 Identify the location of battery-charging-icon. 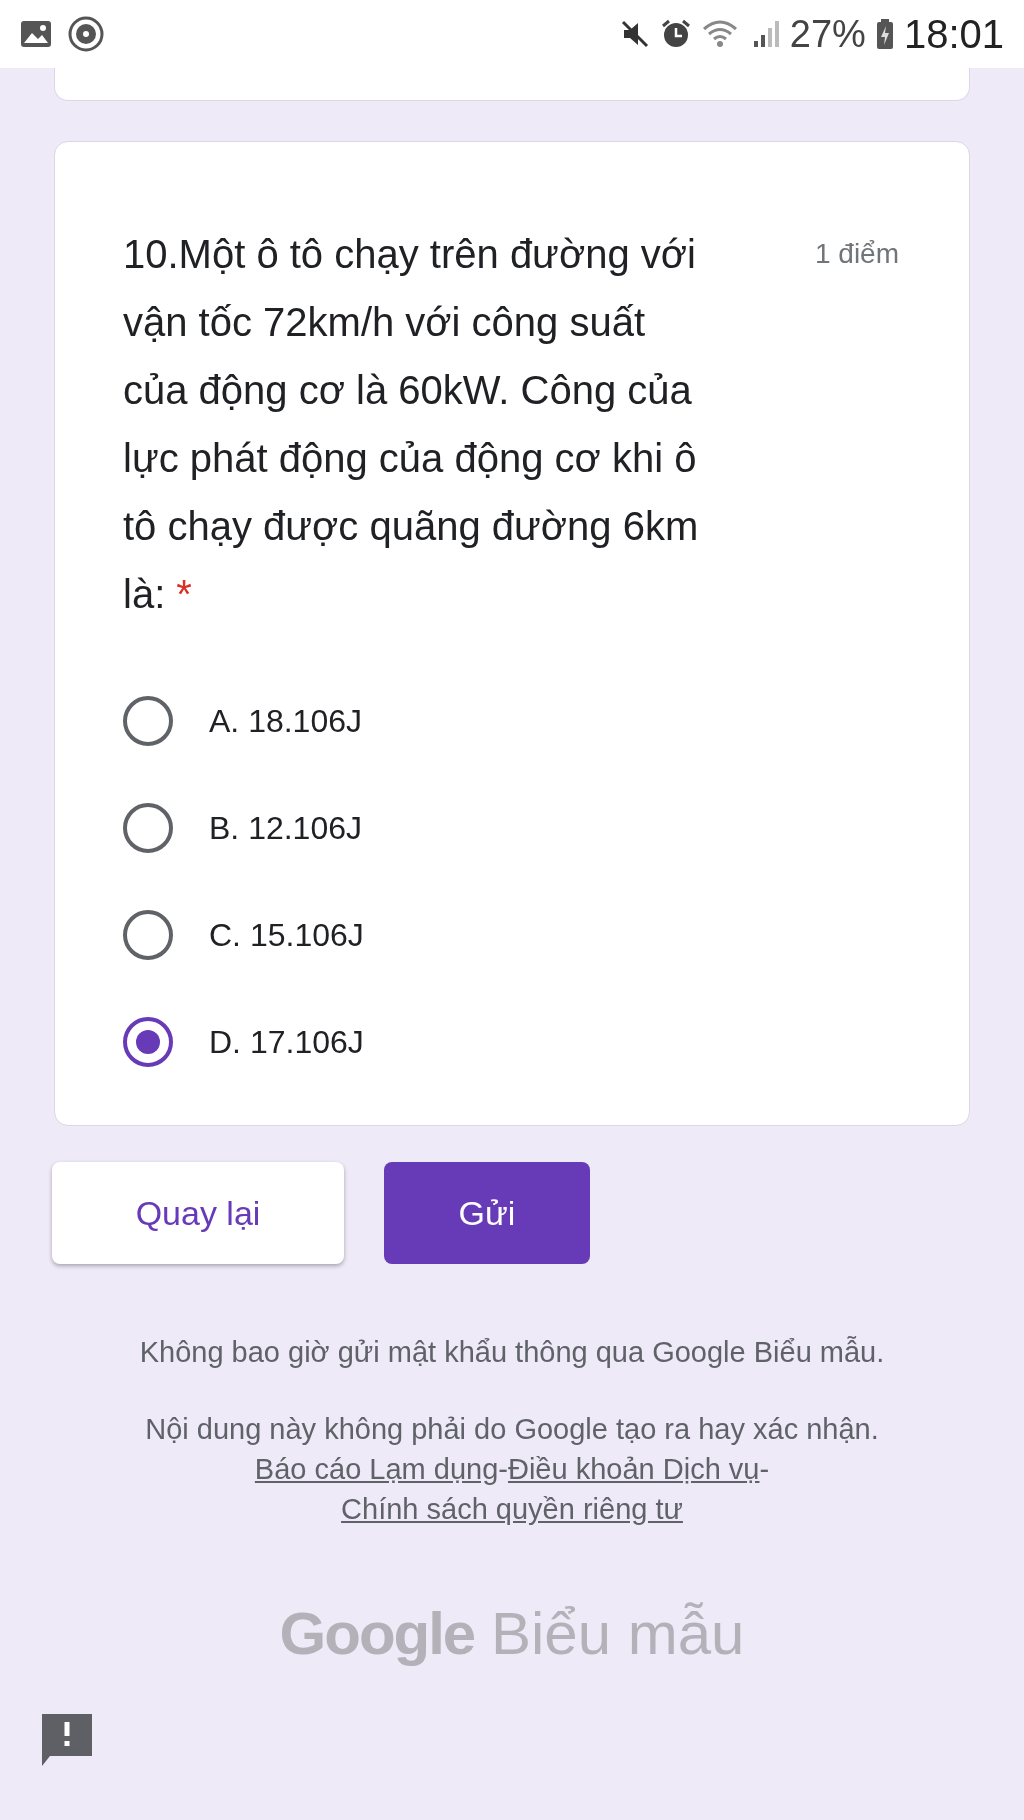
(884, 34).